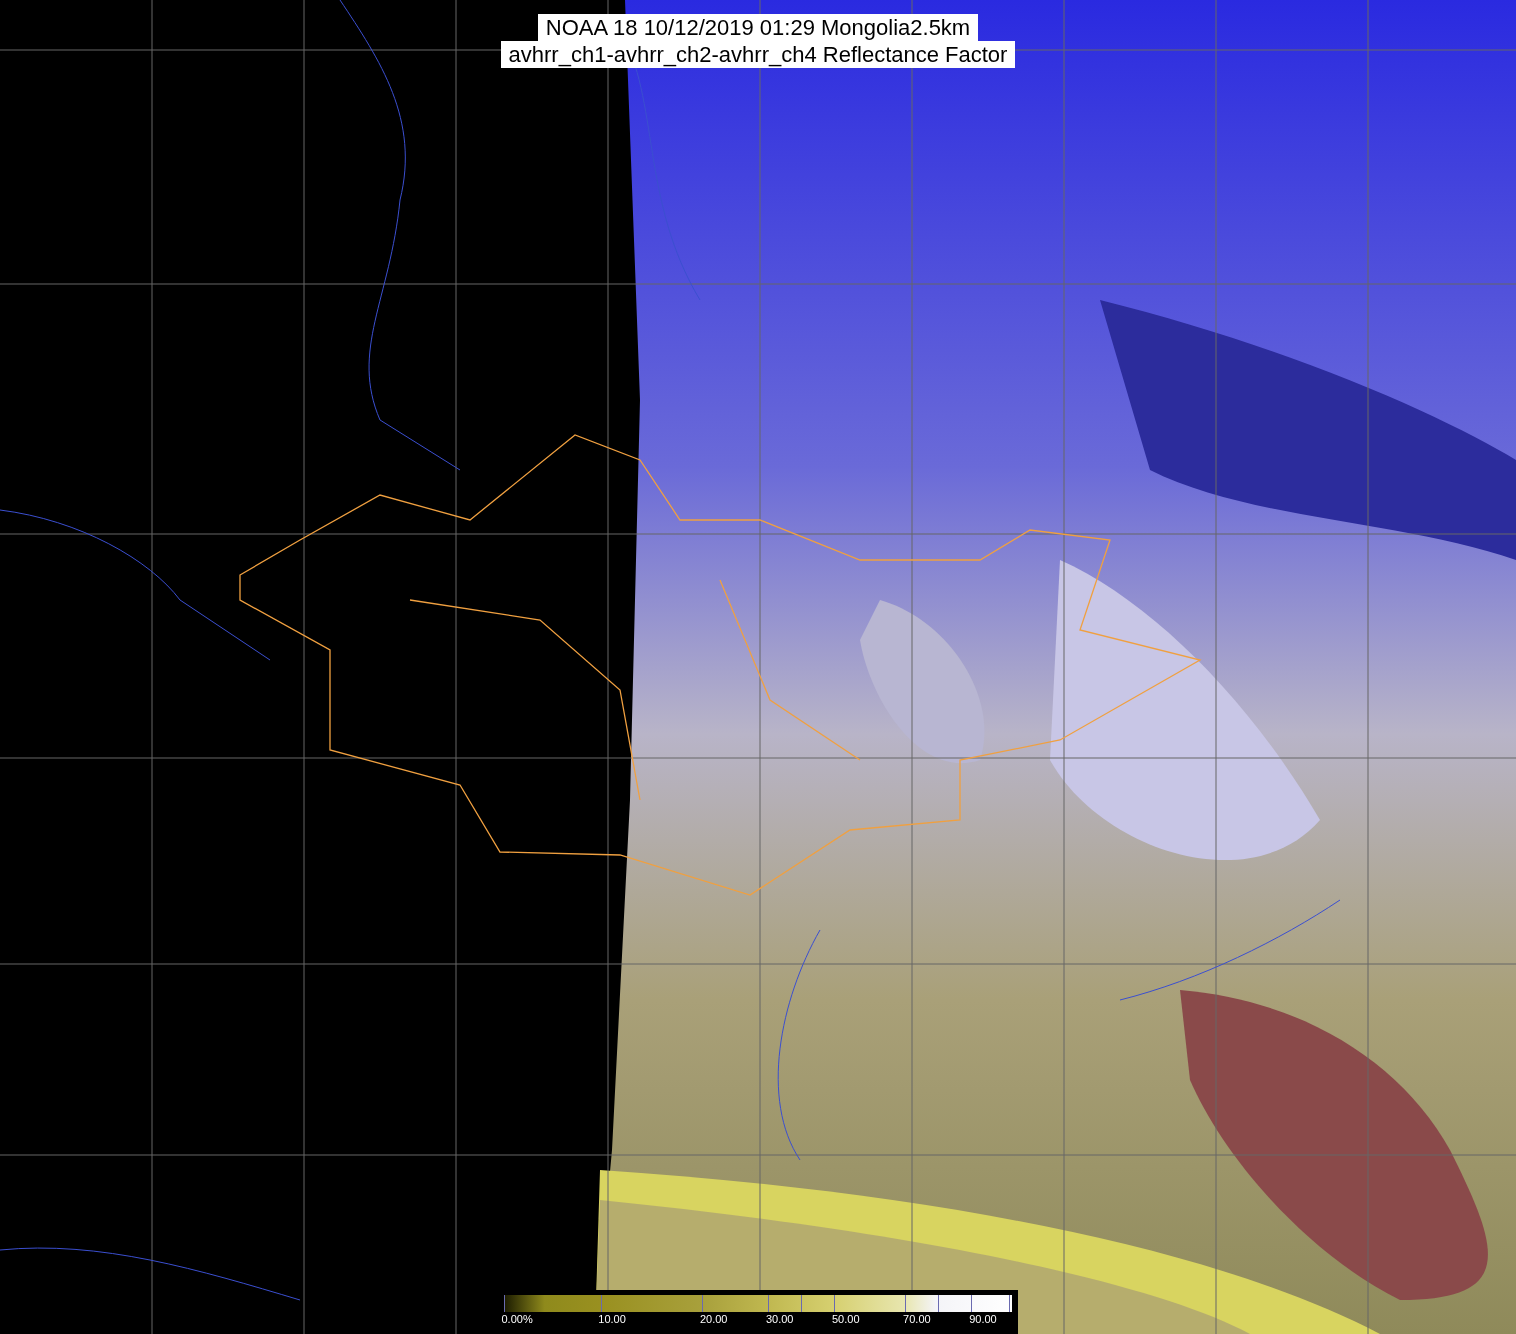 The image size is (1516, 1334). Describe the element at coordinates (758, 54) in the screenshot. I see `map-title: avhrr_ch1-avhrr_ch2-avhrr_ch4 Reflectance Factor` at that location.